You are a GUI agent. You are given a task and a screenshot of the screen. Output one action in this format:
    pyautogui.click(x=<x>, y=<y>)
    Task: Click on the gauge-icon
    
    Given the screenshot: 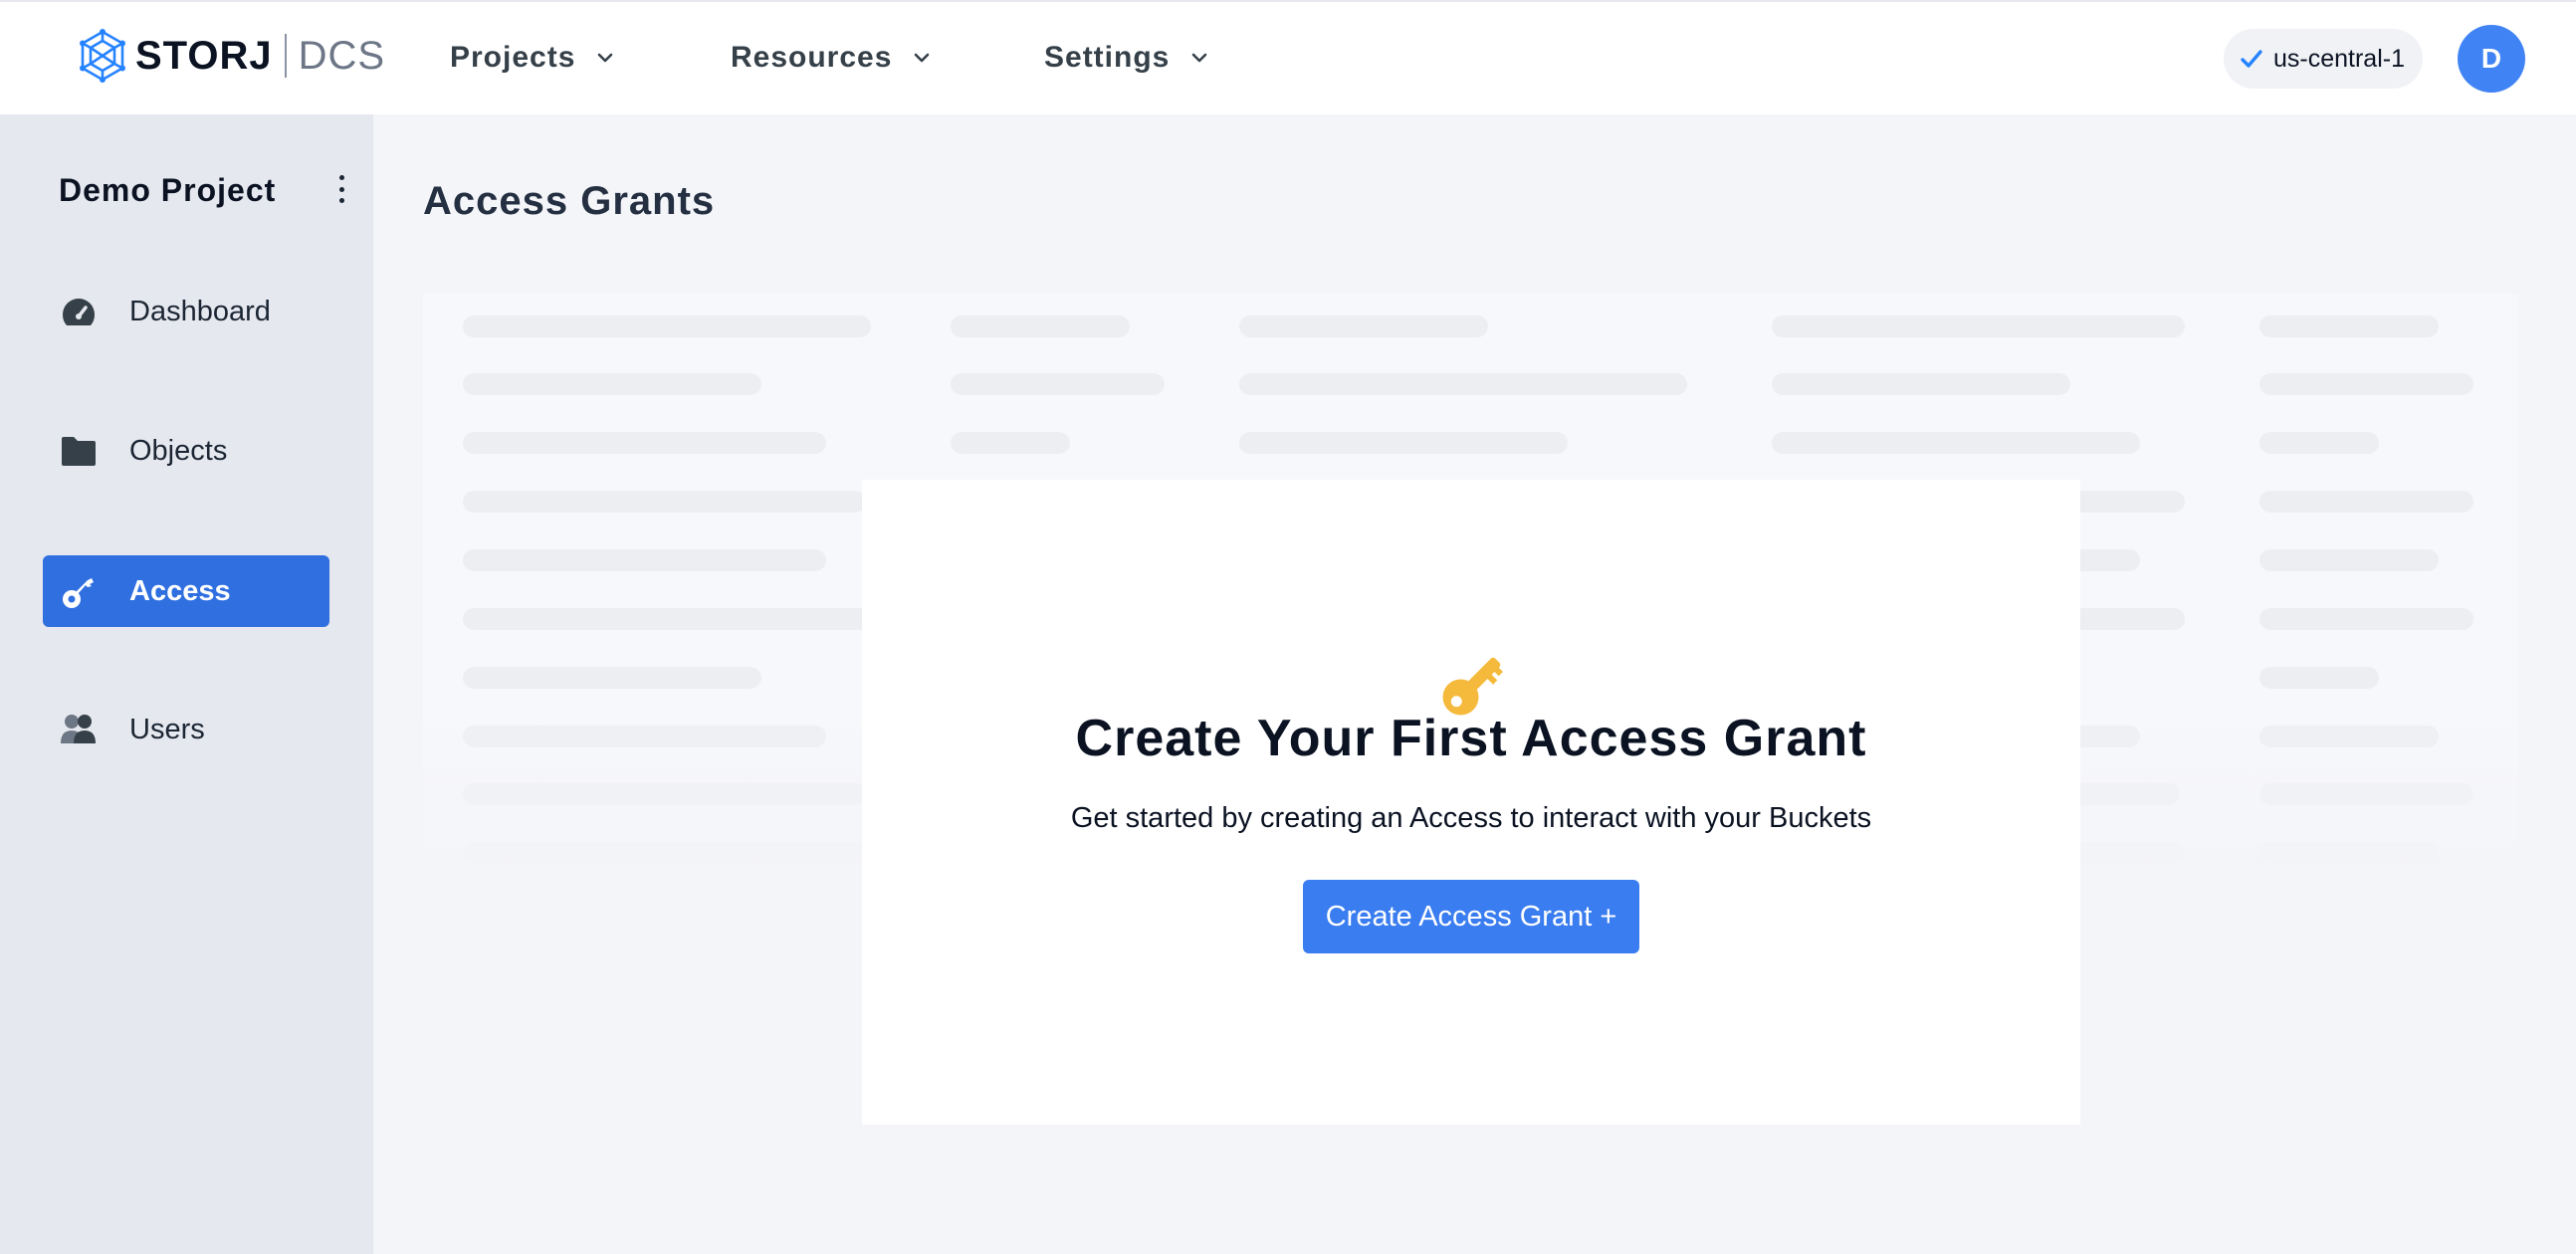 What is the action you would take?
    pyautogui.click(x=79, y=311)
    